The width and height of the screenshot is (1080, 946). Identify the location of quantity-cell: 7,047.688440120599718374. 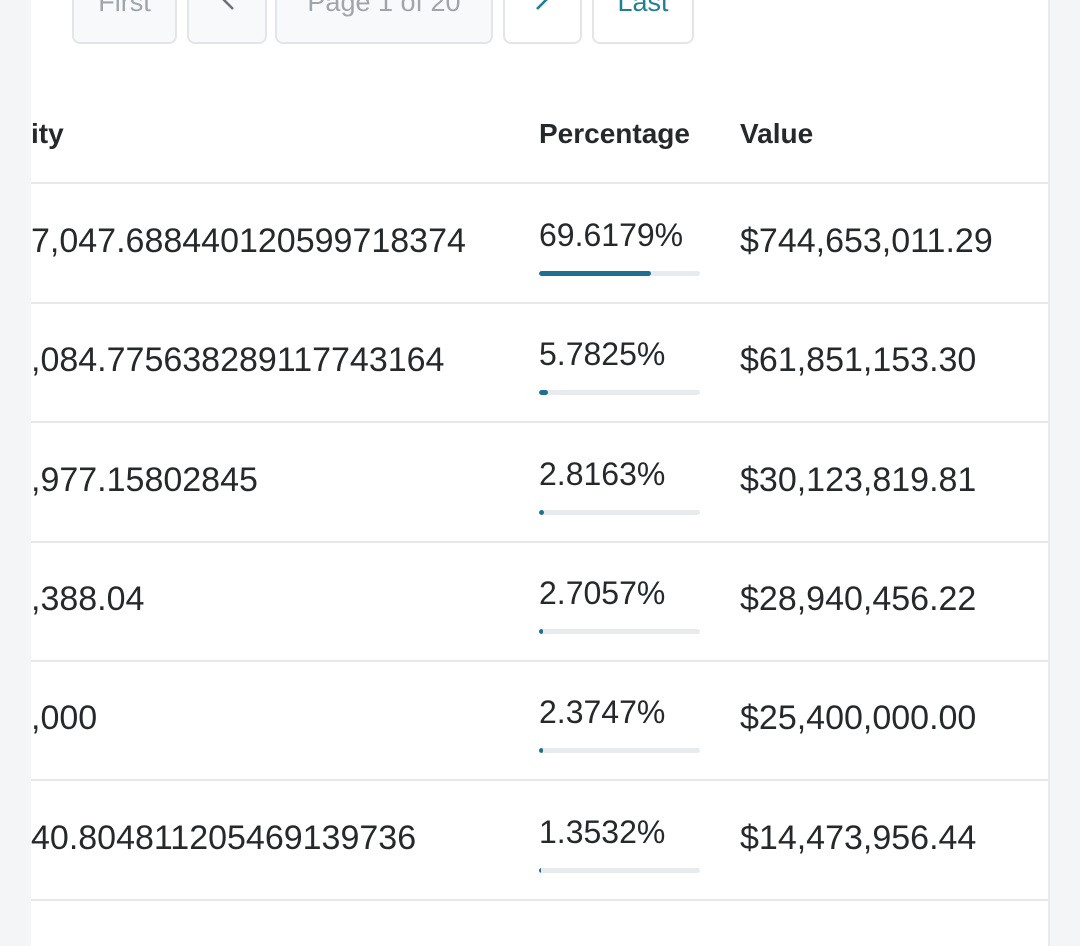
(248, 241).